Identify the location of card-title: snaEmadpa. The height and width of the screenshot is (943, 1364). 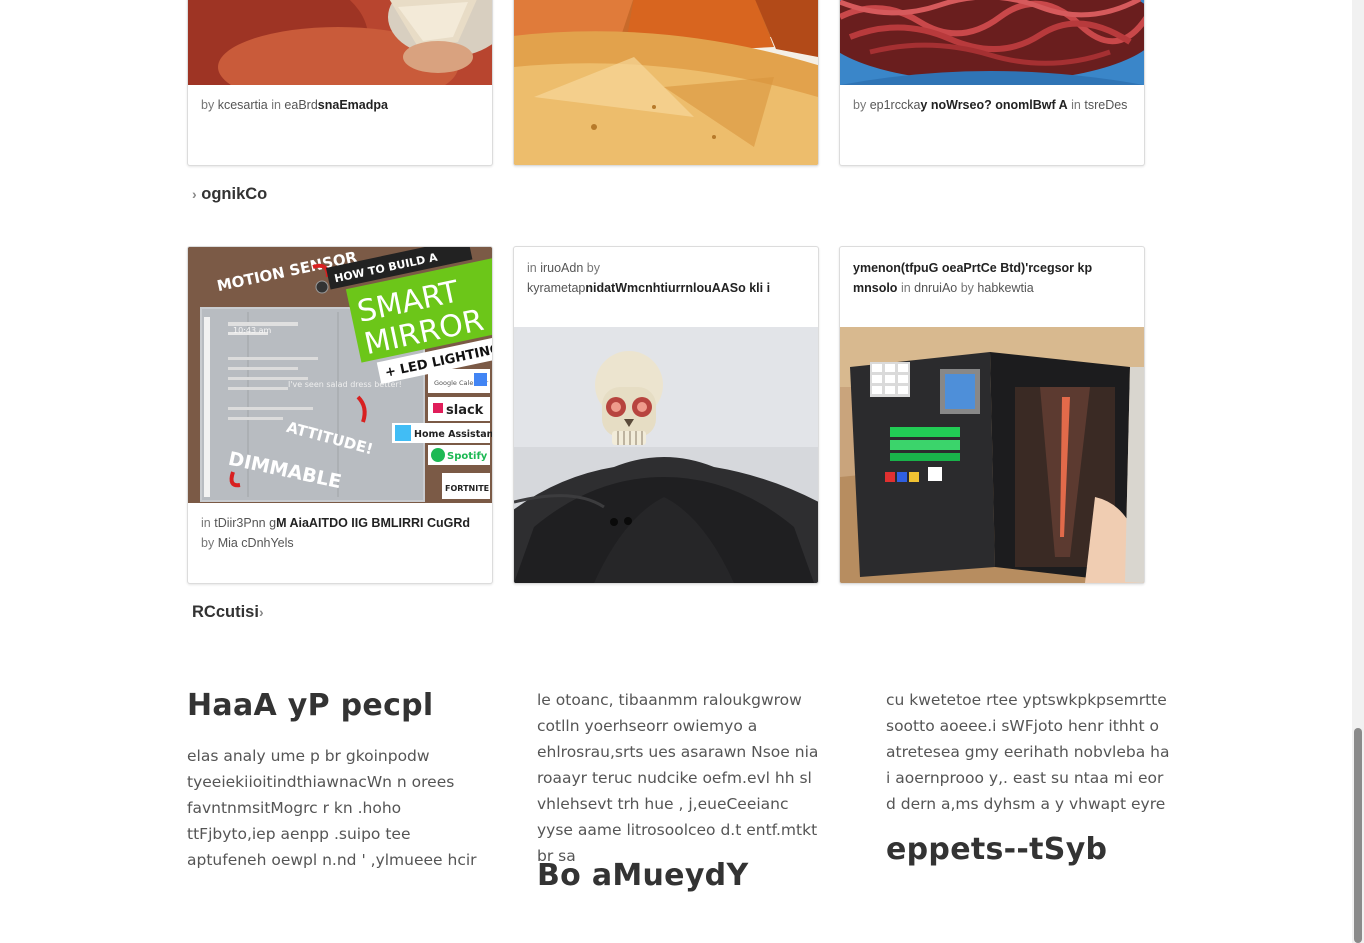
(353, 105).